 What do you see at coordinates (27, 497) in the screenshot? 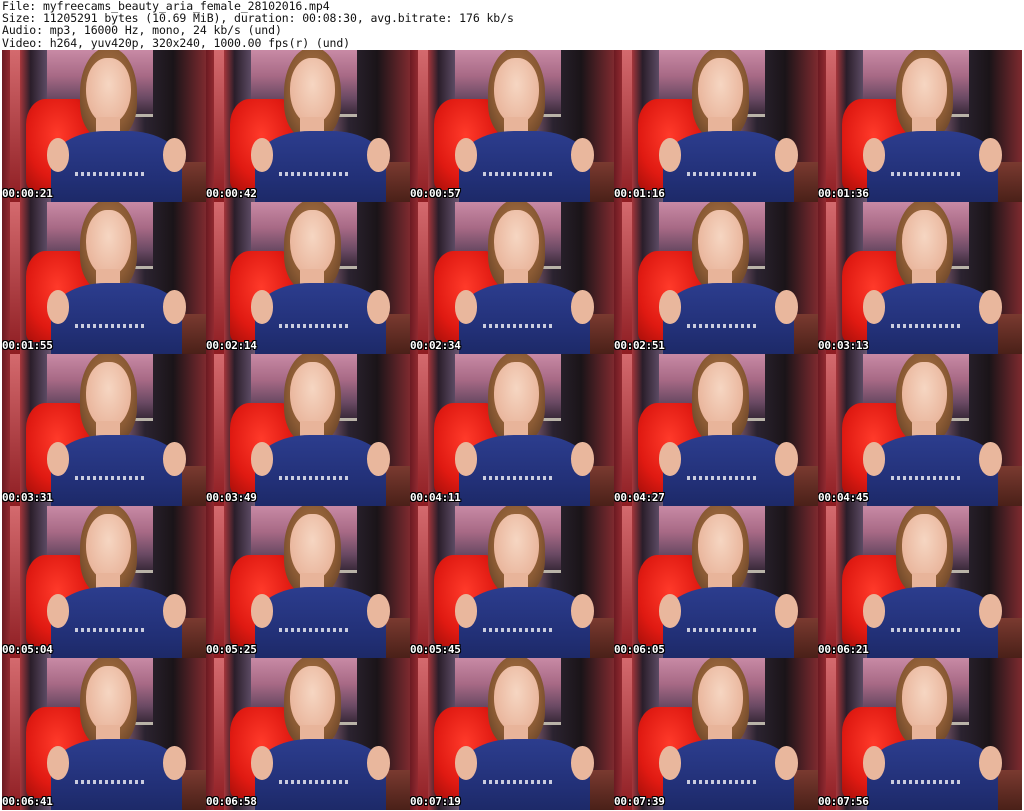
I see `frame-timestamp: 00:03:31` at bounding box center [27, 497].